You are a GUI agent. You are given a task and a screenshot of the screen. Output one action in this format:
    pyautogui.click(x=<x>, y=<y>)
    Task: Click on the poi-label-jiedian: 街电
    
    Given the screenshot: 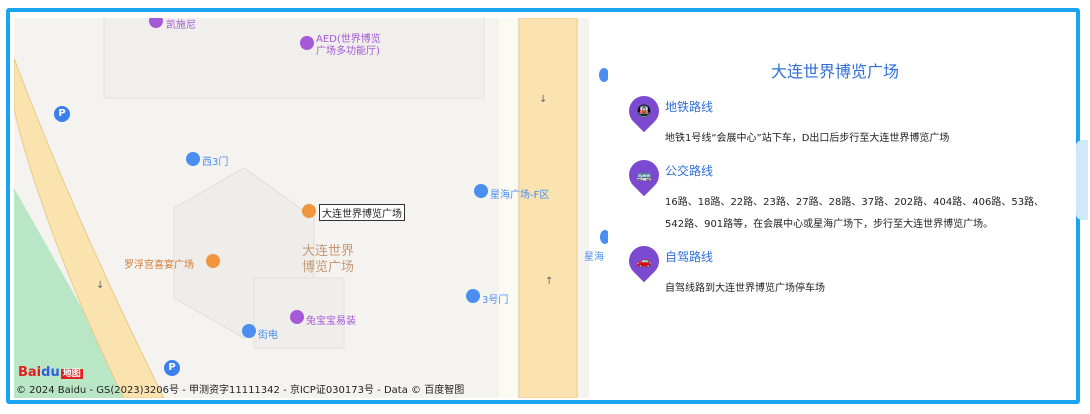 What is the action you would take?
    pyautogui.click(x=268, y=333)
    